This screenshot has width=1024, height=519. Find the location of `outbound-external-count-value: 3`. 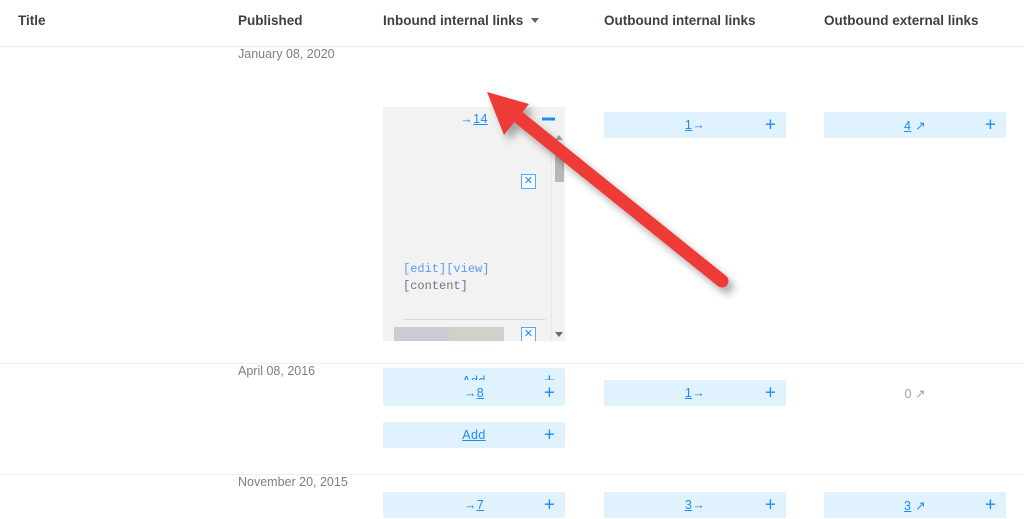

outbound-external-count-value: 3 is located at coordinates (907, 505).